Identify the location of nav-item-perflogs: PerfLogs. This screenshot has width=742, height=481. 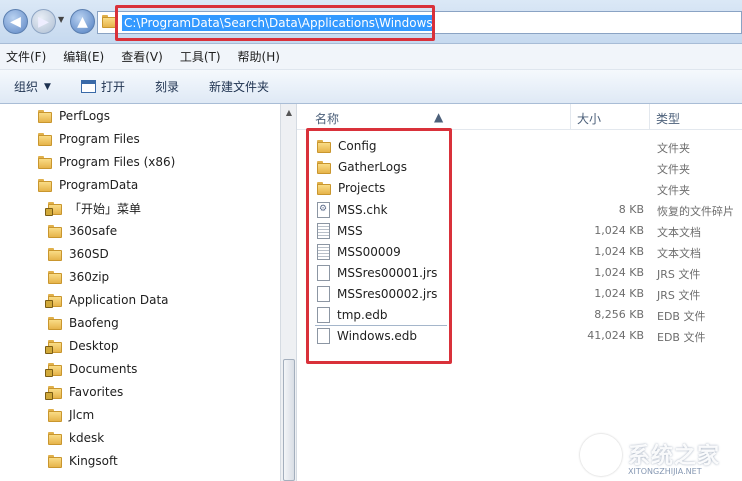
(74, 116).